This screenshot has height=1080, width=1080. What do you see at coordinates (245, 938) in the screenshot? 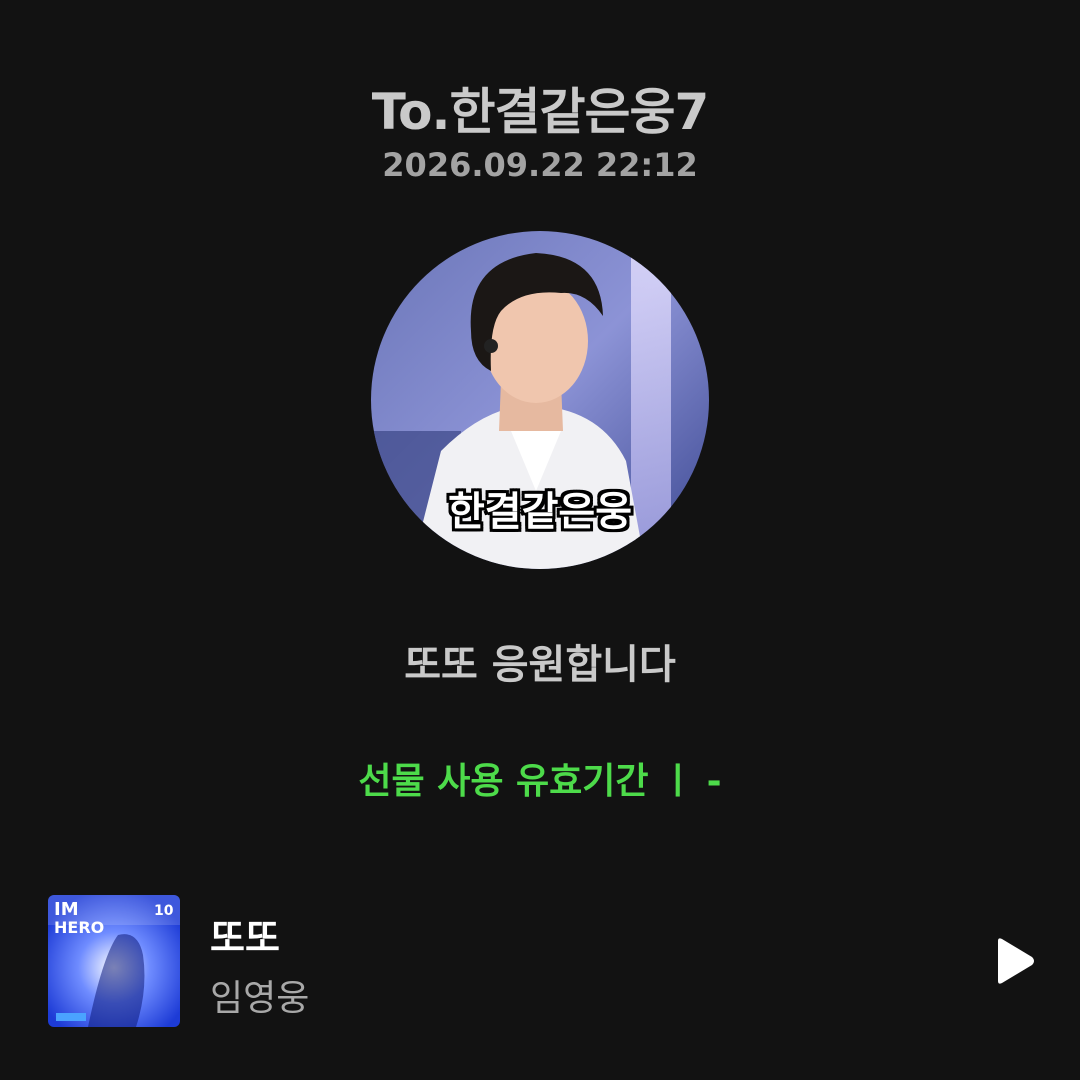
I see `track-title: 또또` at bounding box center [245, 938].